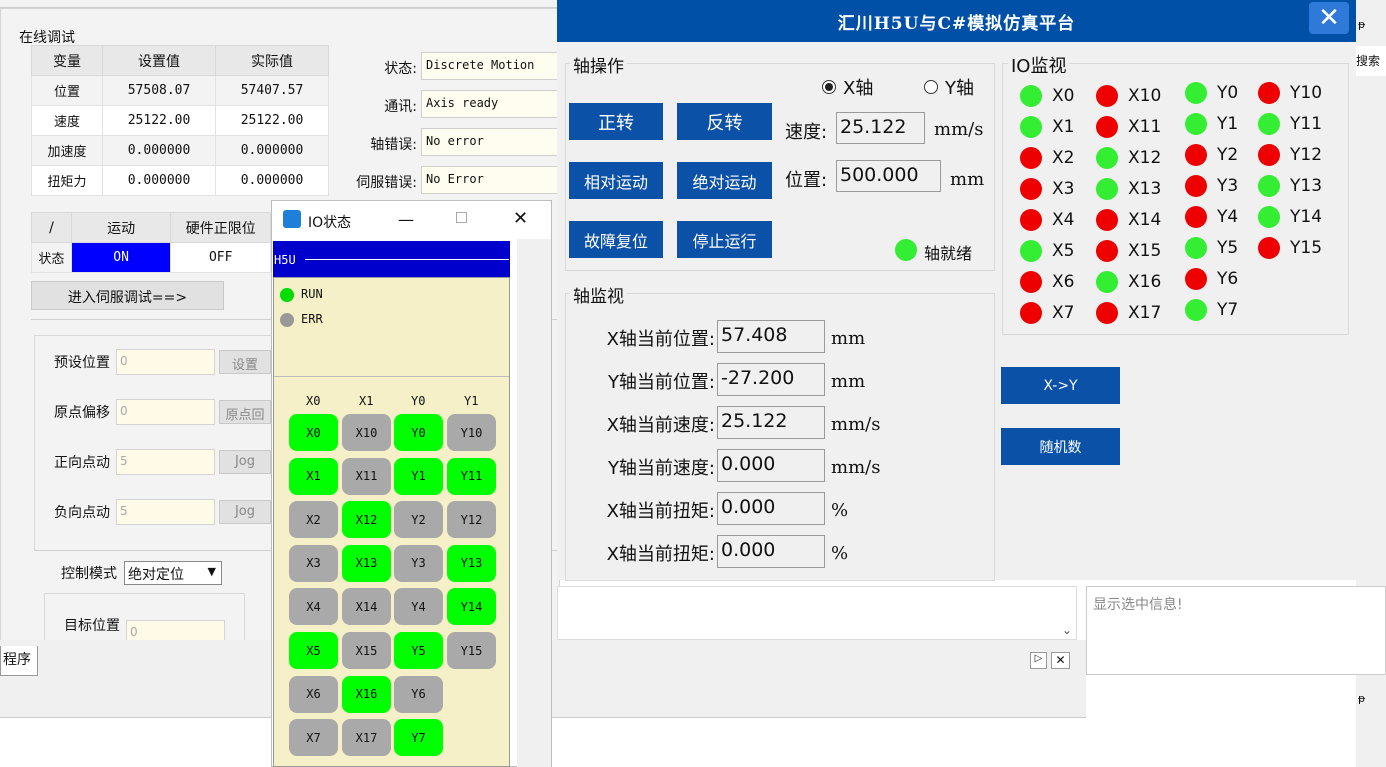 Image resolution: width=1386 pixels, height=767 pixels. I want to click on io-point-button: Y3, so click(418, 563).